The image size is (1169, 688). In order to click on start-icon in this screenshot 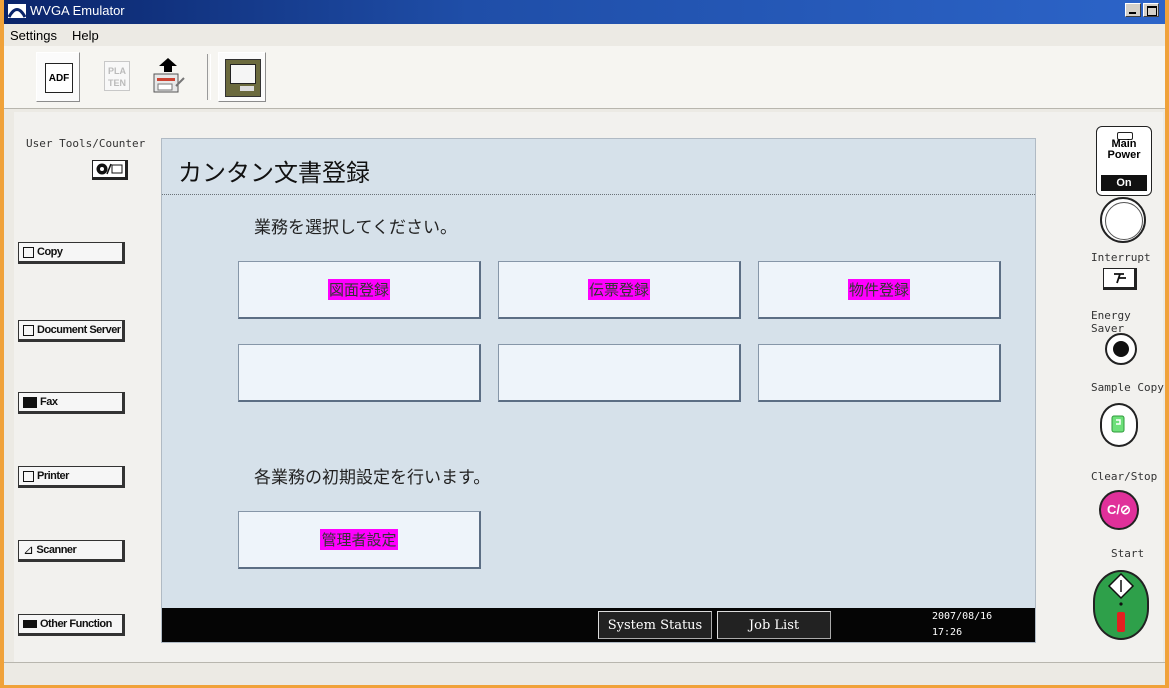, I will do `click(1121, 602)`.